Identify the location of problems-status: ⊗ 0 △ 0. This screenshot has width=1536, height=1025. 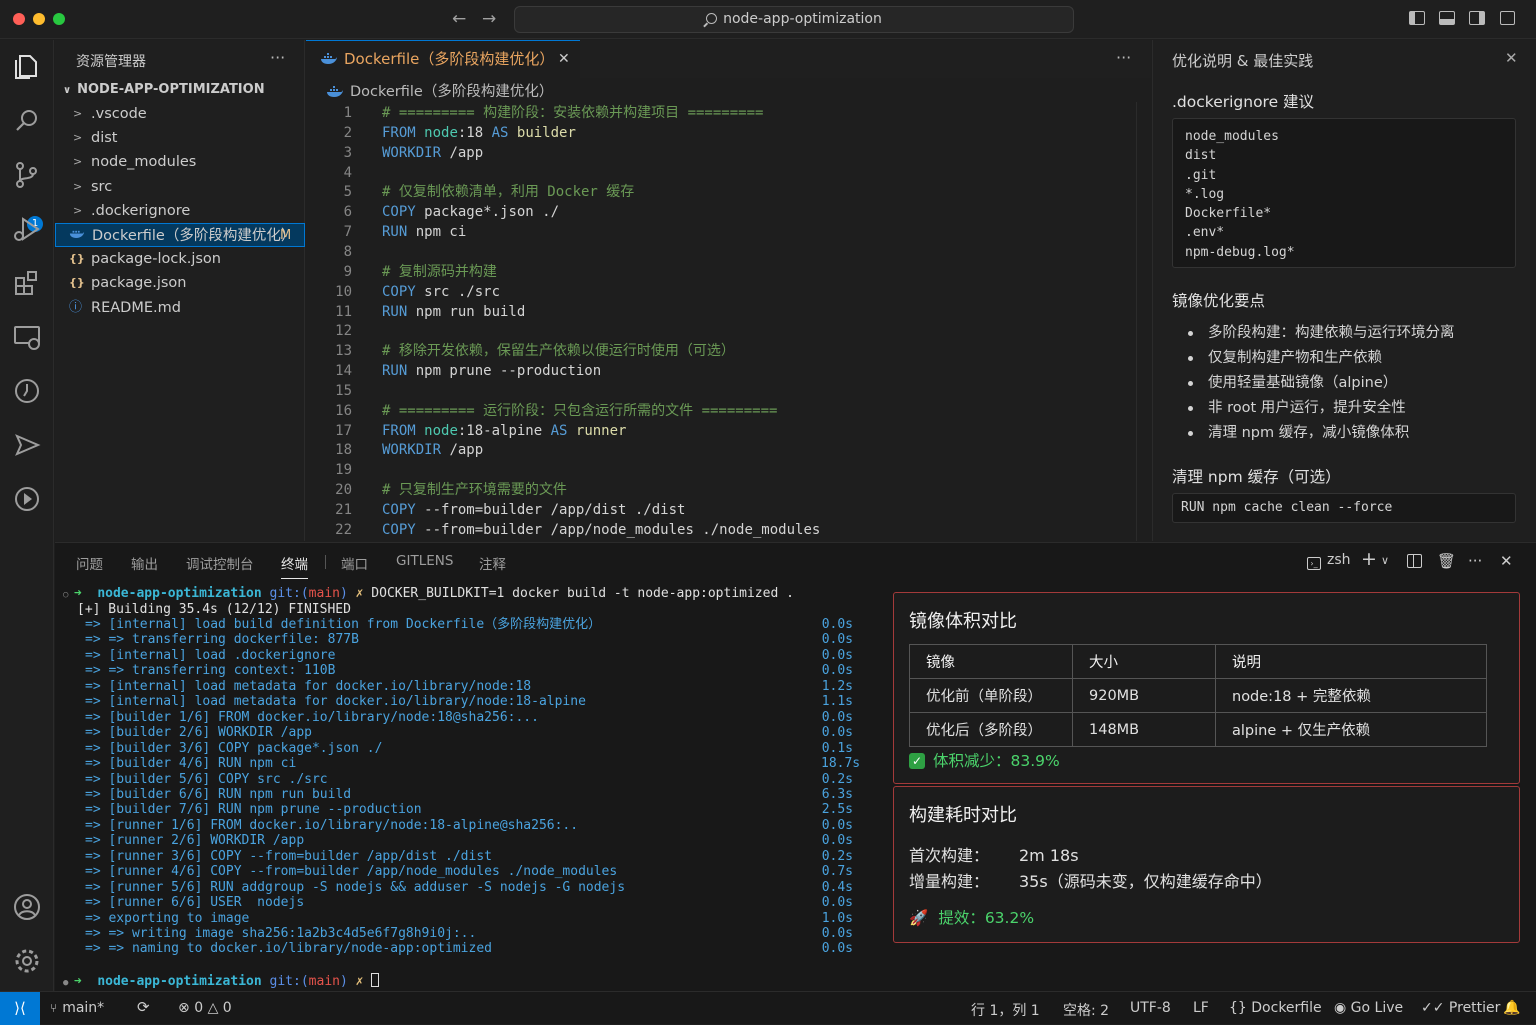
(205, 1008).